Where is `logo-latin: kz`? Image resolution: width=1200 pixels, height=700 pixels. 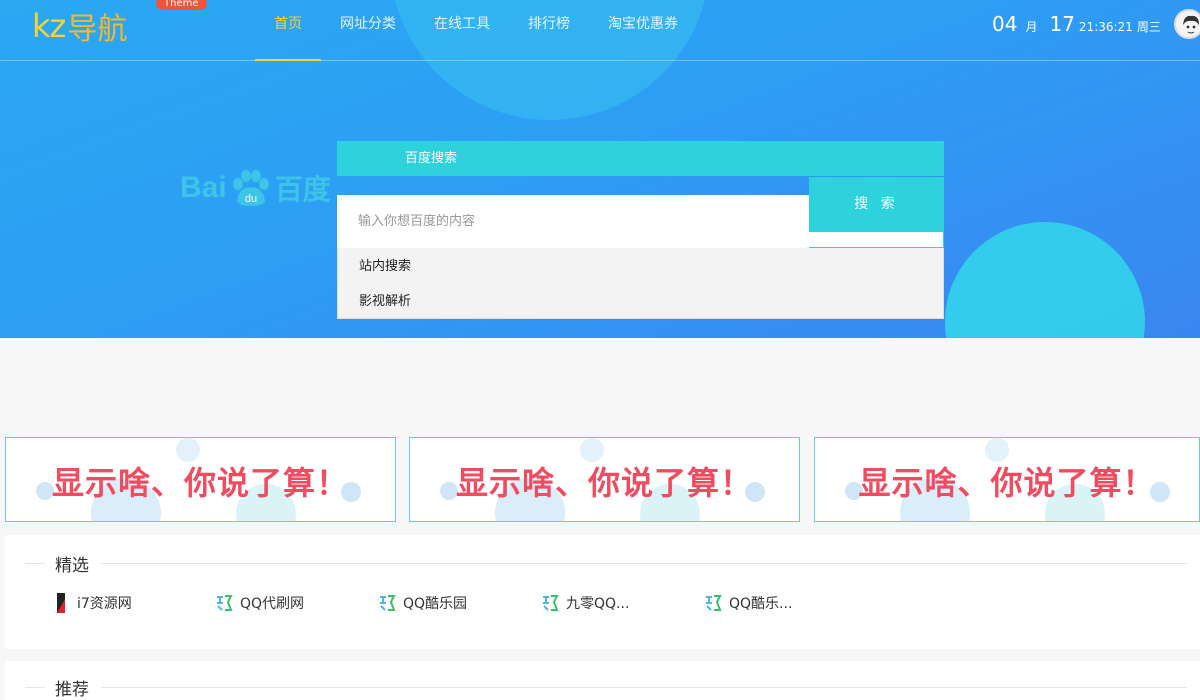 logo-latin: kz is located at coordinates (49, 26).